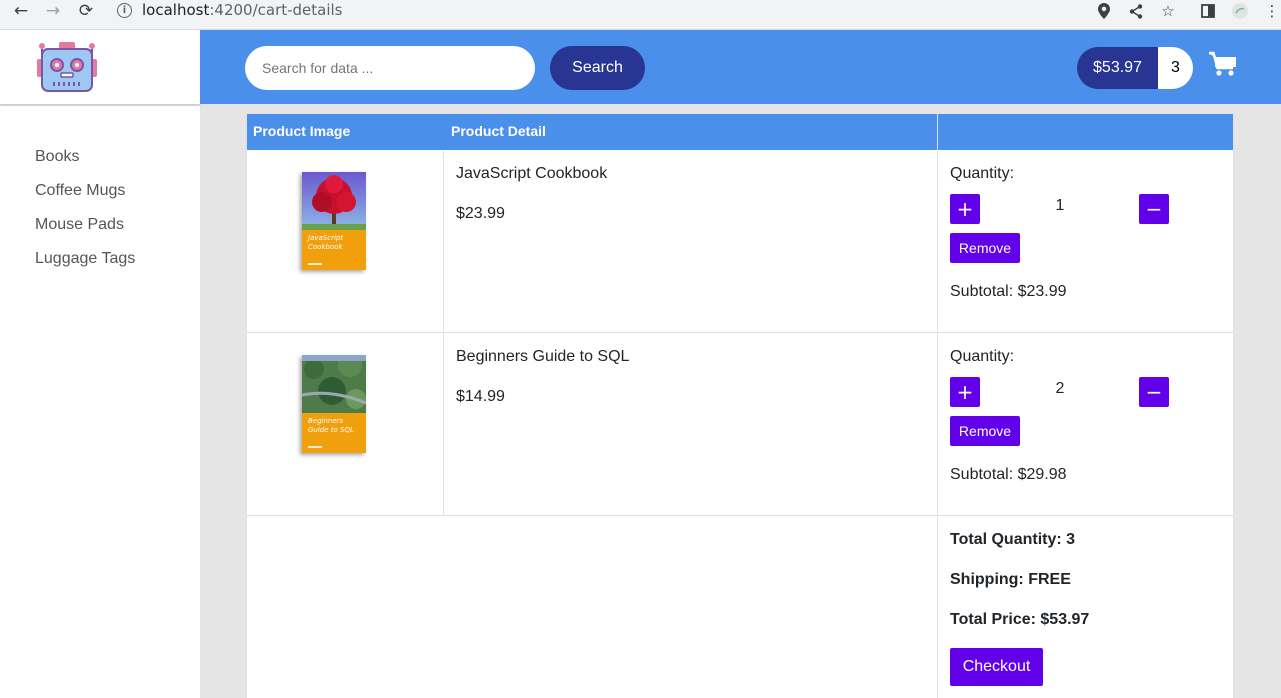 The height and width of the screenshot is (698, 1281). What do you see at coordinates (1008, 291) in the screenshot?
I see `item-subtotal: Subtotal: $23.99` at bounding box center [1008, 291].